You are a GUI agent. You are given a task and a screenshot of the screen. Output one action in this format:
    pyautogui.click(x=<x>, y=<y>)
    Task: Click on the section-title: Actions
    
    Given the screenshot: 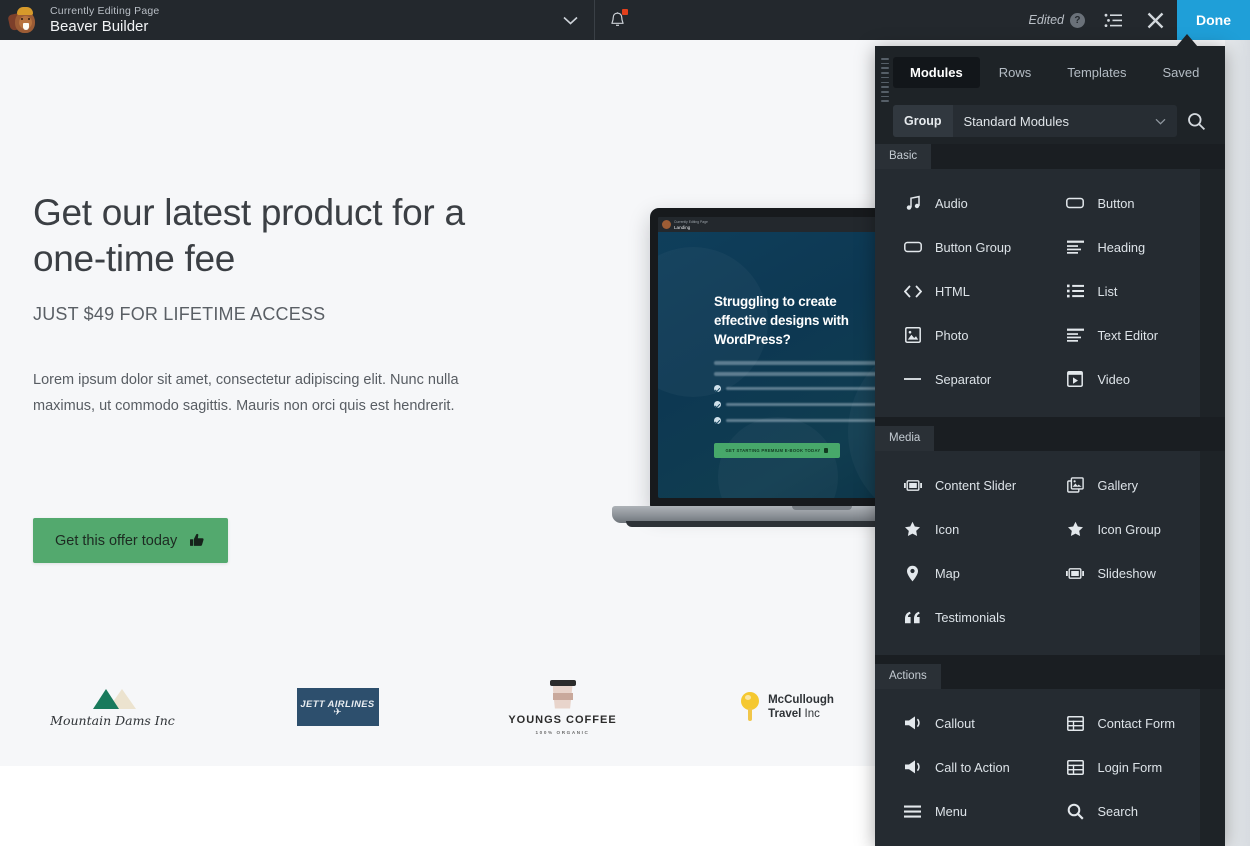 What is the action you would take?
    pyautogui.click(x=908, y=676)
    